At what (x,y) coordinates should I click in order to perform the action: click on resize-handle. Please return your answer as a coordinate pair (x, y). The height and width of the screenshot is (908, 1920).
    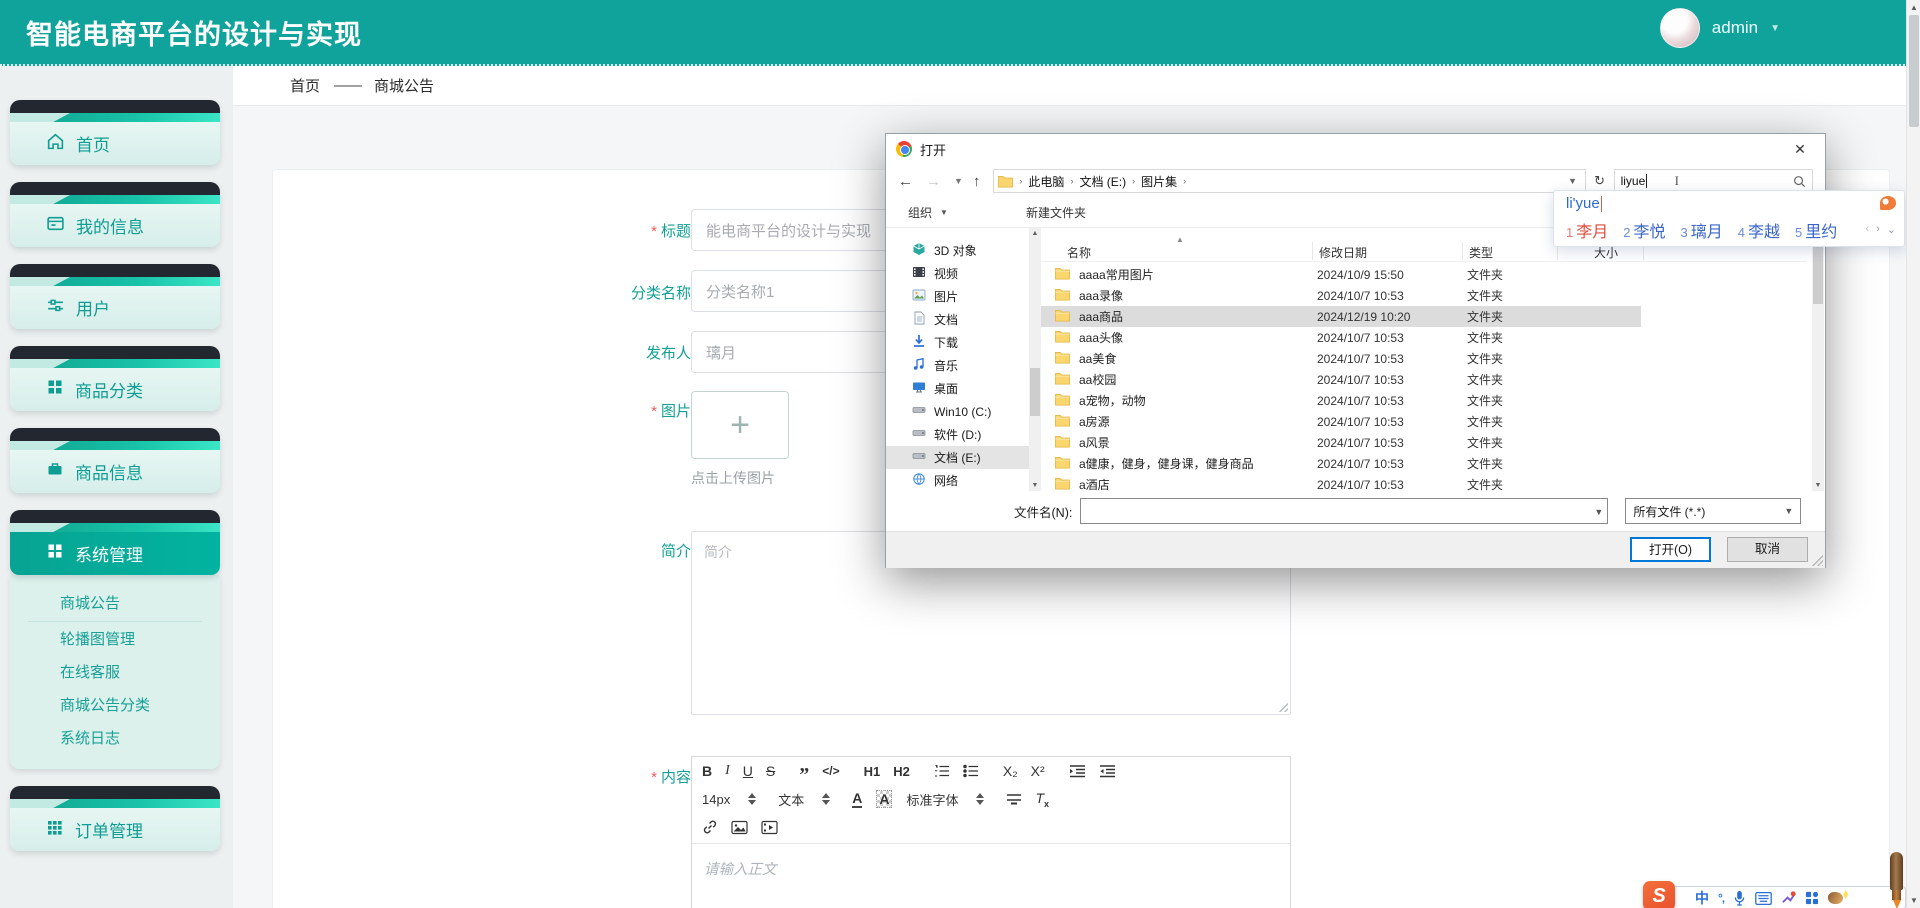
    Looking at the image, I should click on (1282, 706).